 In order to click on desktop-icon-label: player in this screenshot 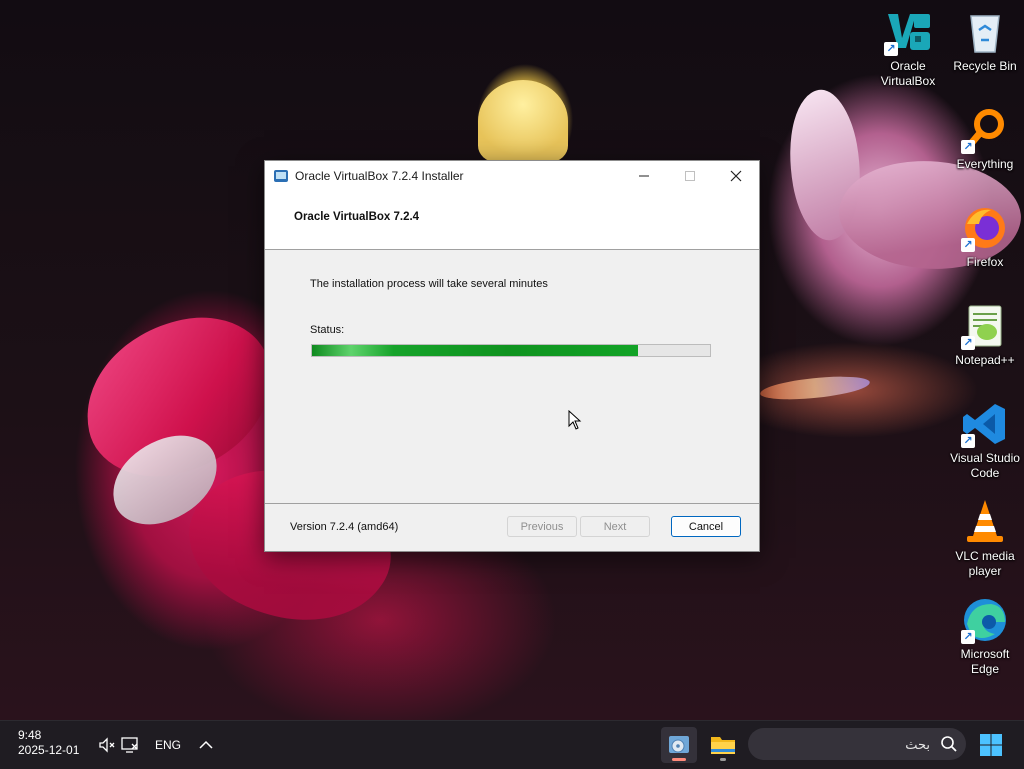, I will do `click(985, 571)`.